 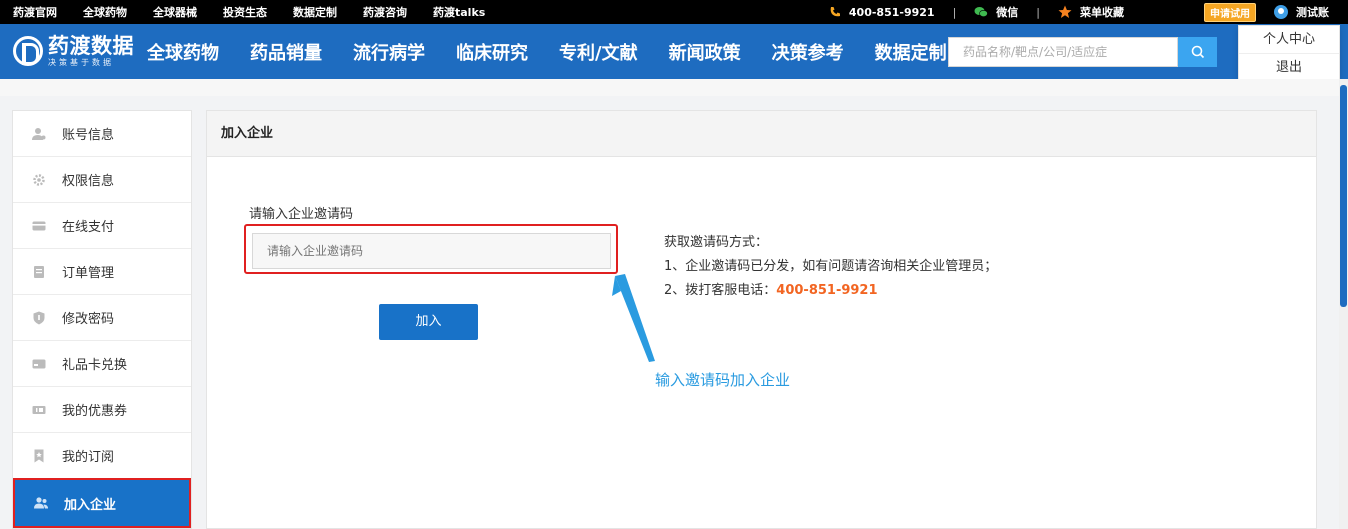 I want to click on nav-item-news: 新闻政策, so click(x=705, y=52).